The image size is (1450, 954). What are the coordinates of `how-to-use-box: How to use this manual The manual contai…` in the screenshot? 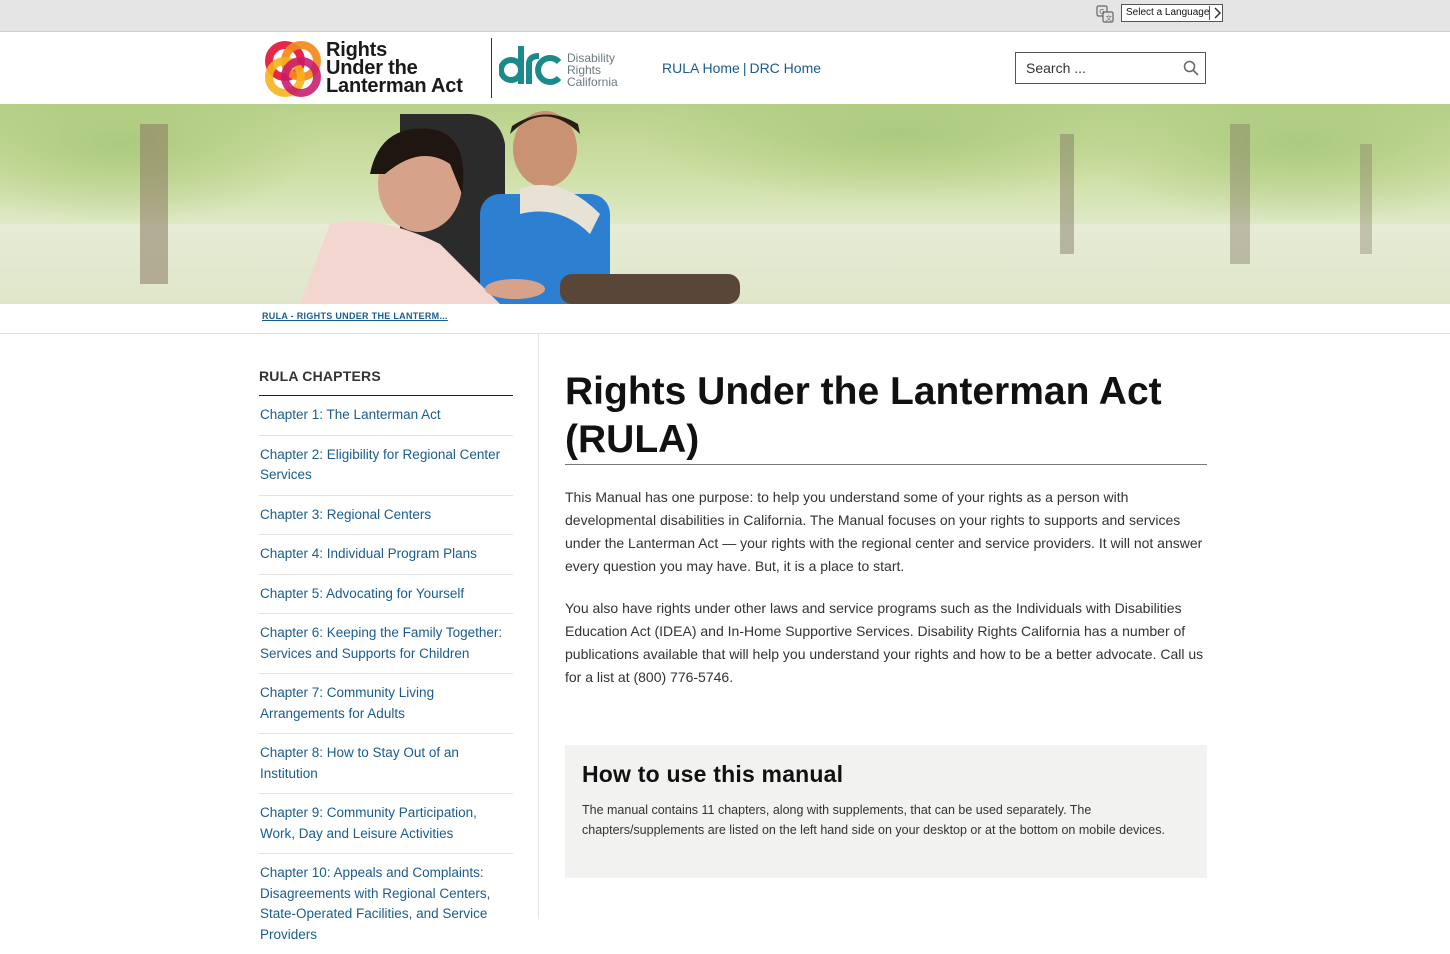 It's located at (886, 811).